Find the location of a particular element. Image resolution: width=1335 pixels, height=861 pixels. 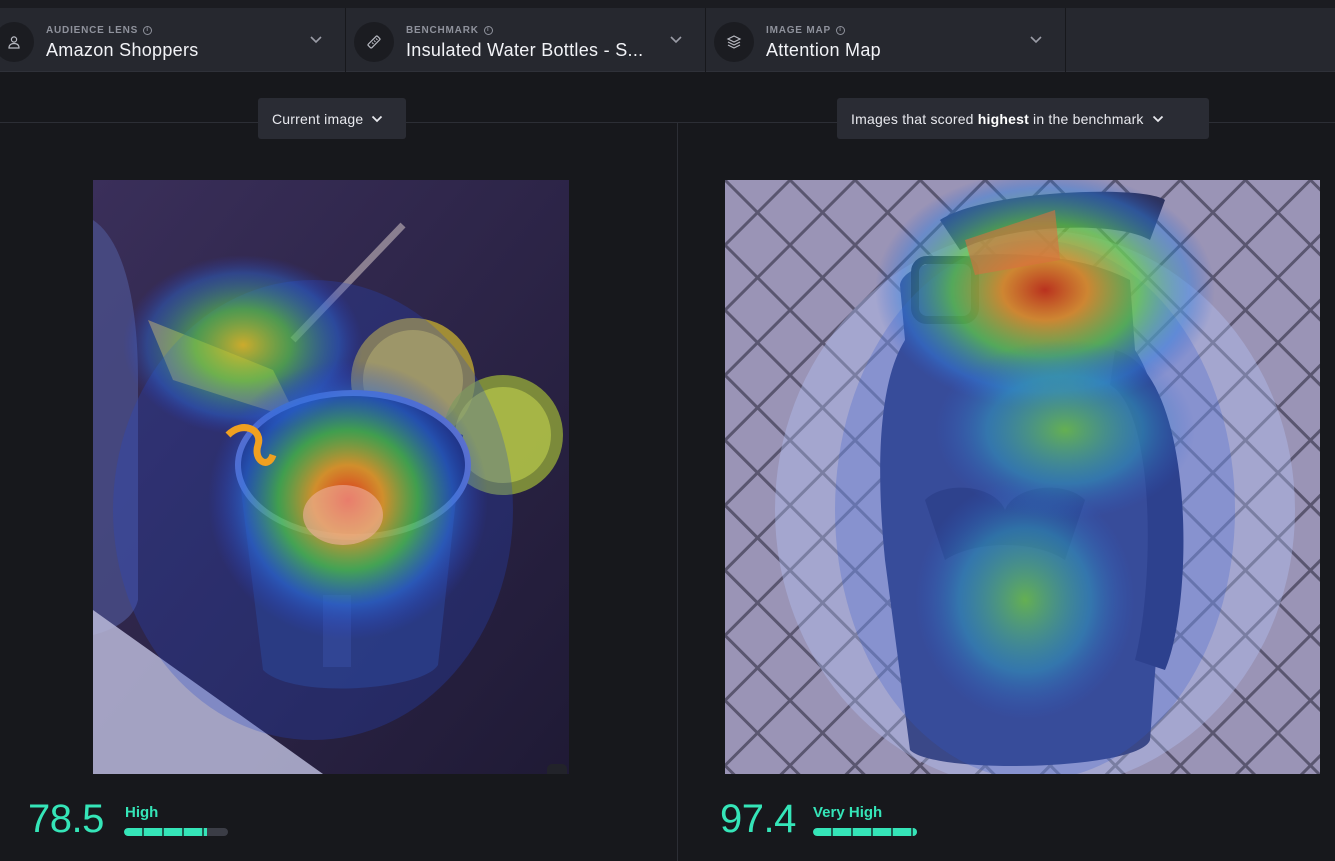

benchmark-image-score: 97.4 is located at coordinates (758, 819).